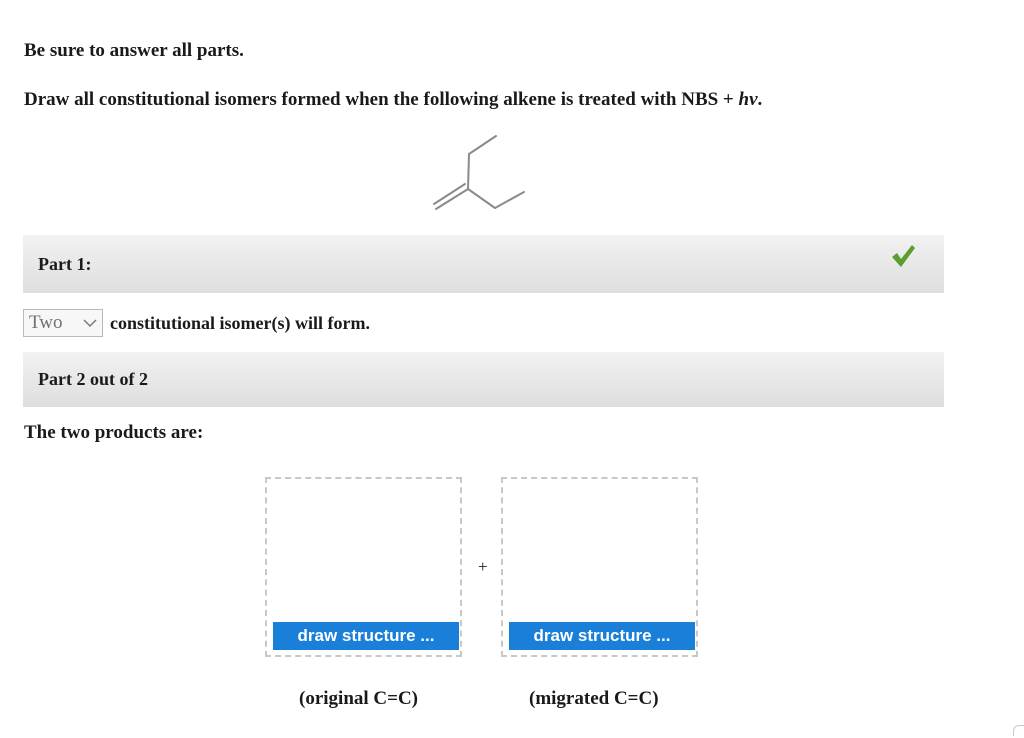  I want to click on caption-original: (original C=C), so click(359, 698).